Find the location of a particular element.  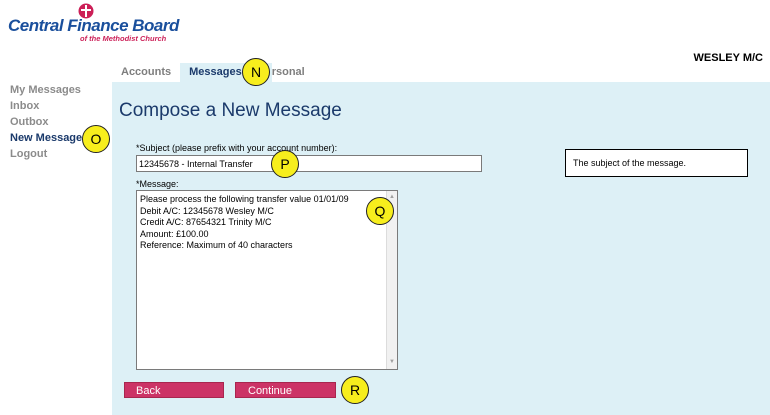

continue-button: Continue is located at coordinates (285, 390).